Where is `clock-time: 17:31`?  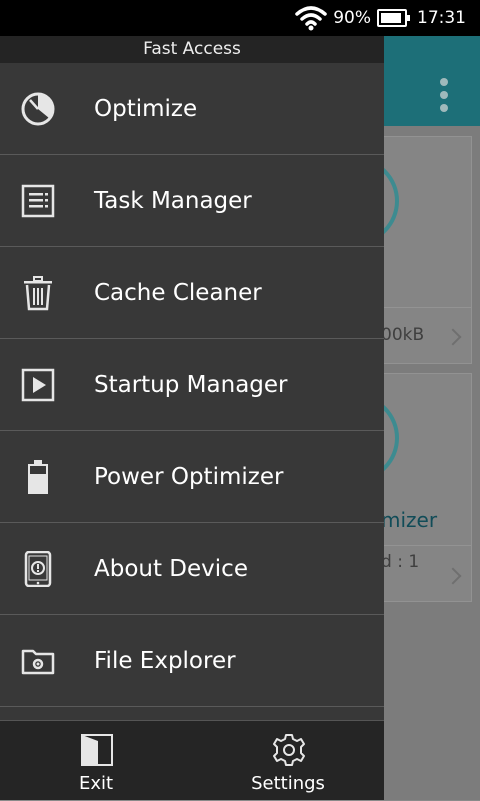
clock-time: 17:31 is located at coordinates (441, 18).